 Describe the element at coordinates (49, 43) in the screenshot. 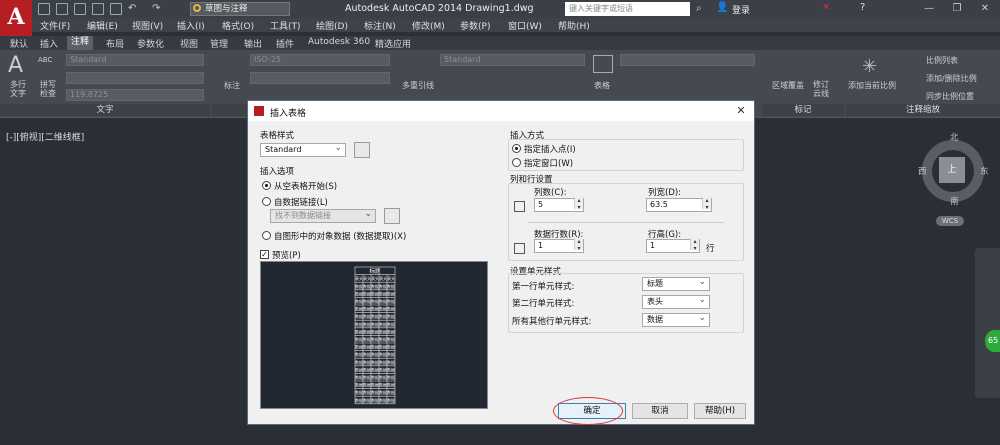

I see `tab-insert: 插入` at that location.